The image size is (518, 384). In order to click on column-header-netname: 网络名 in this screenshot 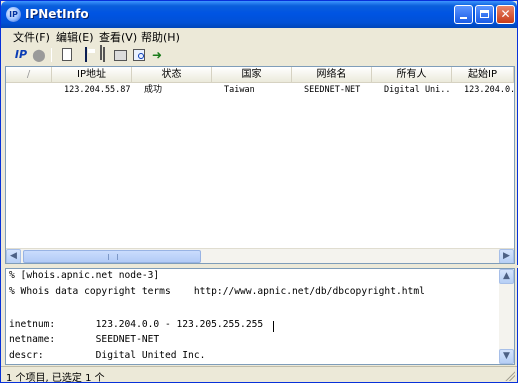, I will do `click(332, 75)`.